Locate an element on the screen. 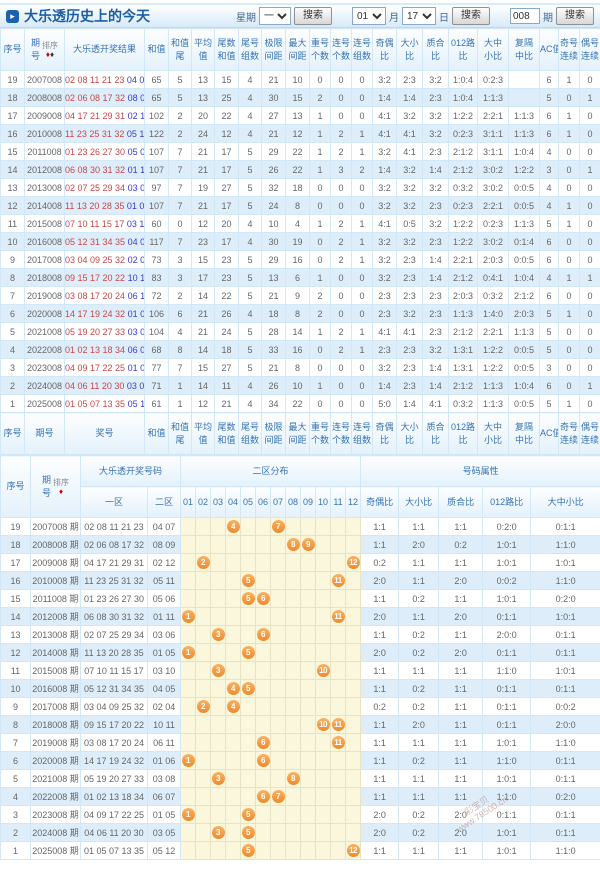  back-zone-numbers: 08 09 is located at coordinates (135, 97).